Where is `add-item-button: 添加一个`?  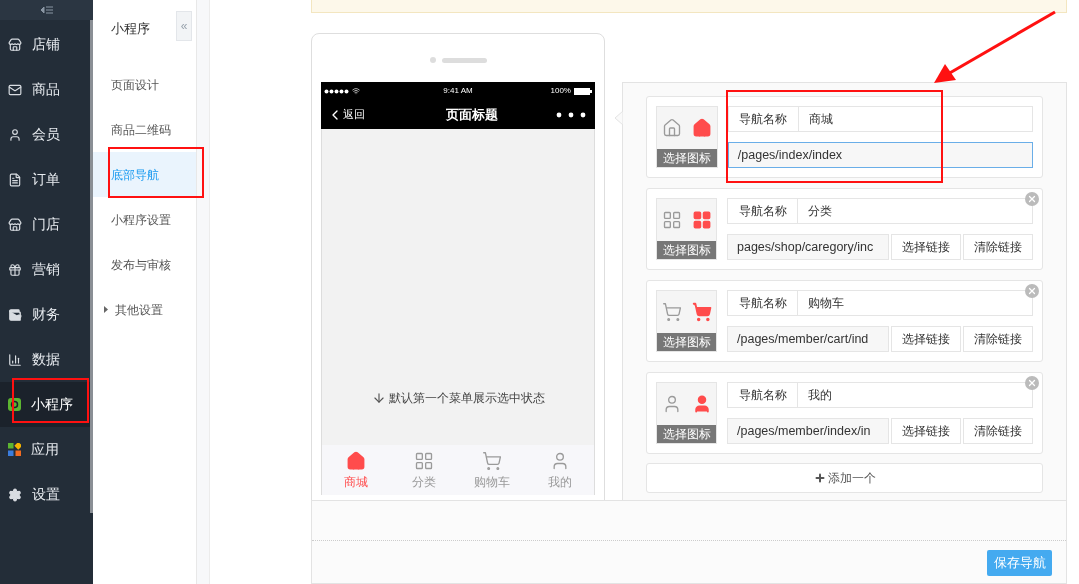 add-item-button: 添加一个 is located at coordinates (844, 478).